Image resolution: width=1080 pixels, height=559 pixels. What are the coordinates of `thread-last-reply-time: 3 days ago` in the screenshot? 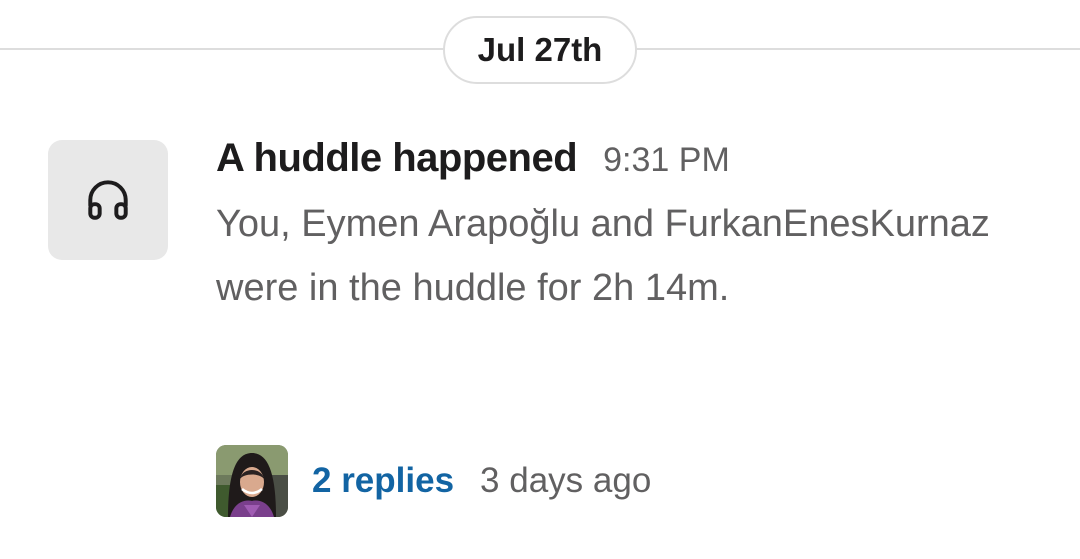 It's located at (566, 480).